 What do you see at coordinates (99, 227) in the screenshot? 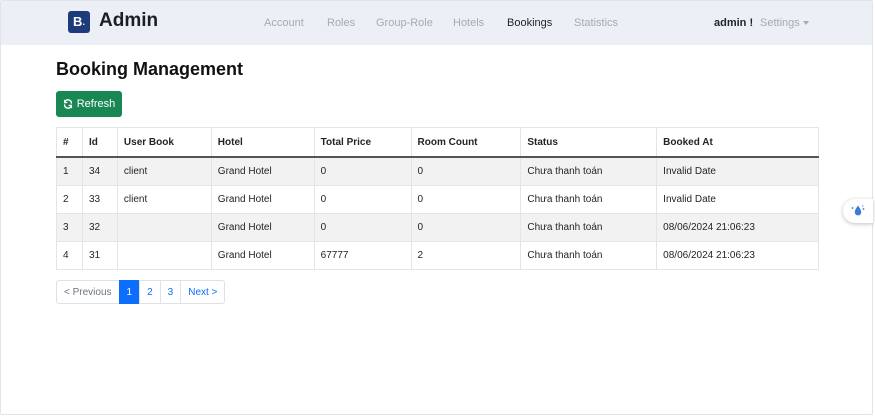
I see `cell-id: 32` at bounding box center [99, 227].